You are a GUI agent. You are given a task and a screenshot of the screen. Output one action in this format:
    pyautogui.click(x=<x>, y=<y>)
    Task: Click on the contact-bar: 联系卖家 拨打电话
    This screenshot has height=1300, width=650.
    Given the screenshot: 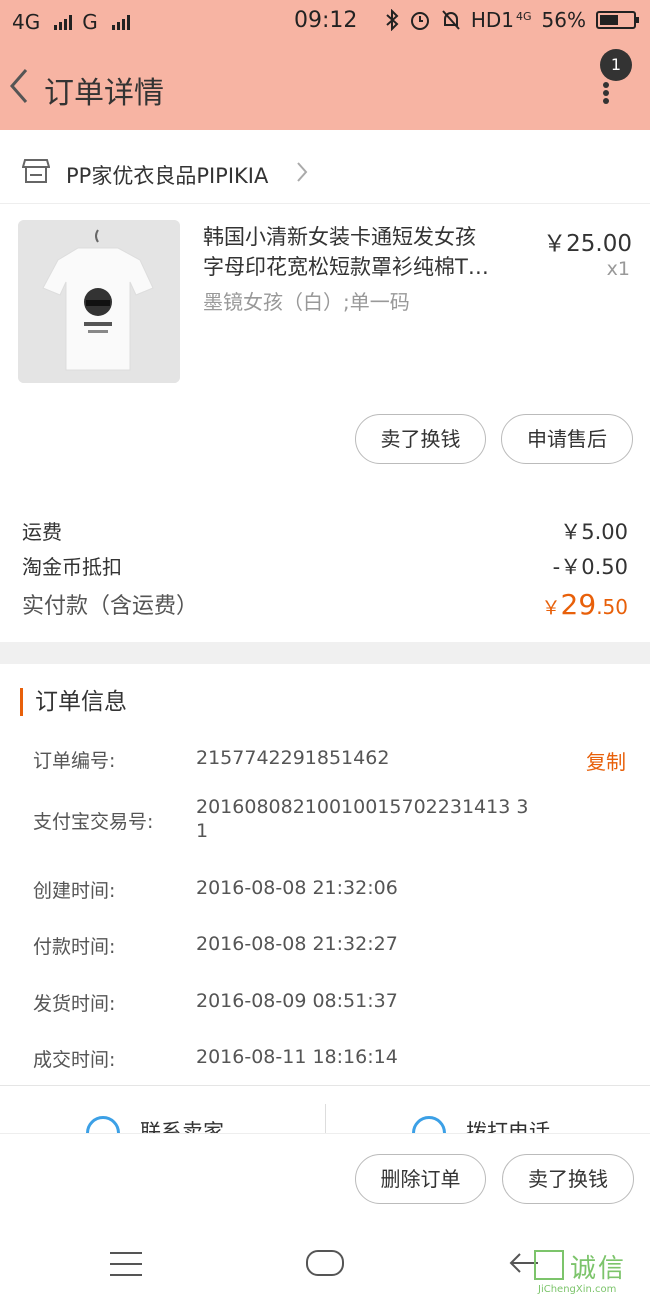 What is the action you would take?
    pyautogui.click(x=325, y=1109)
    